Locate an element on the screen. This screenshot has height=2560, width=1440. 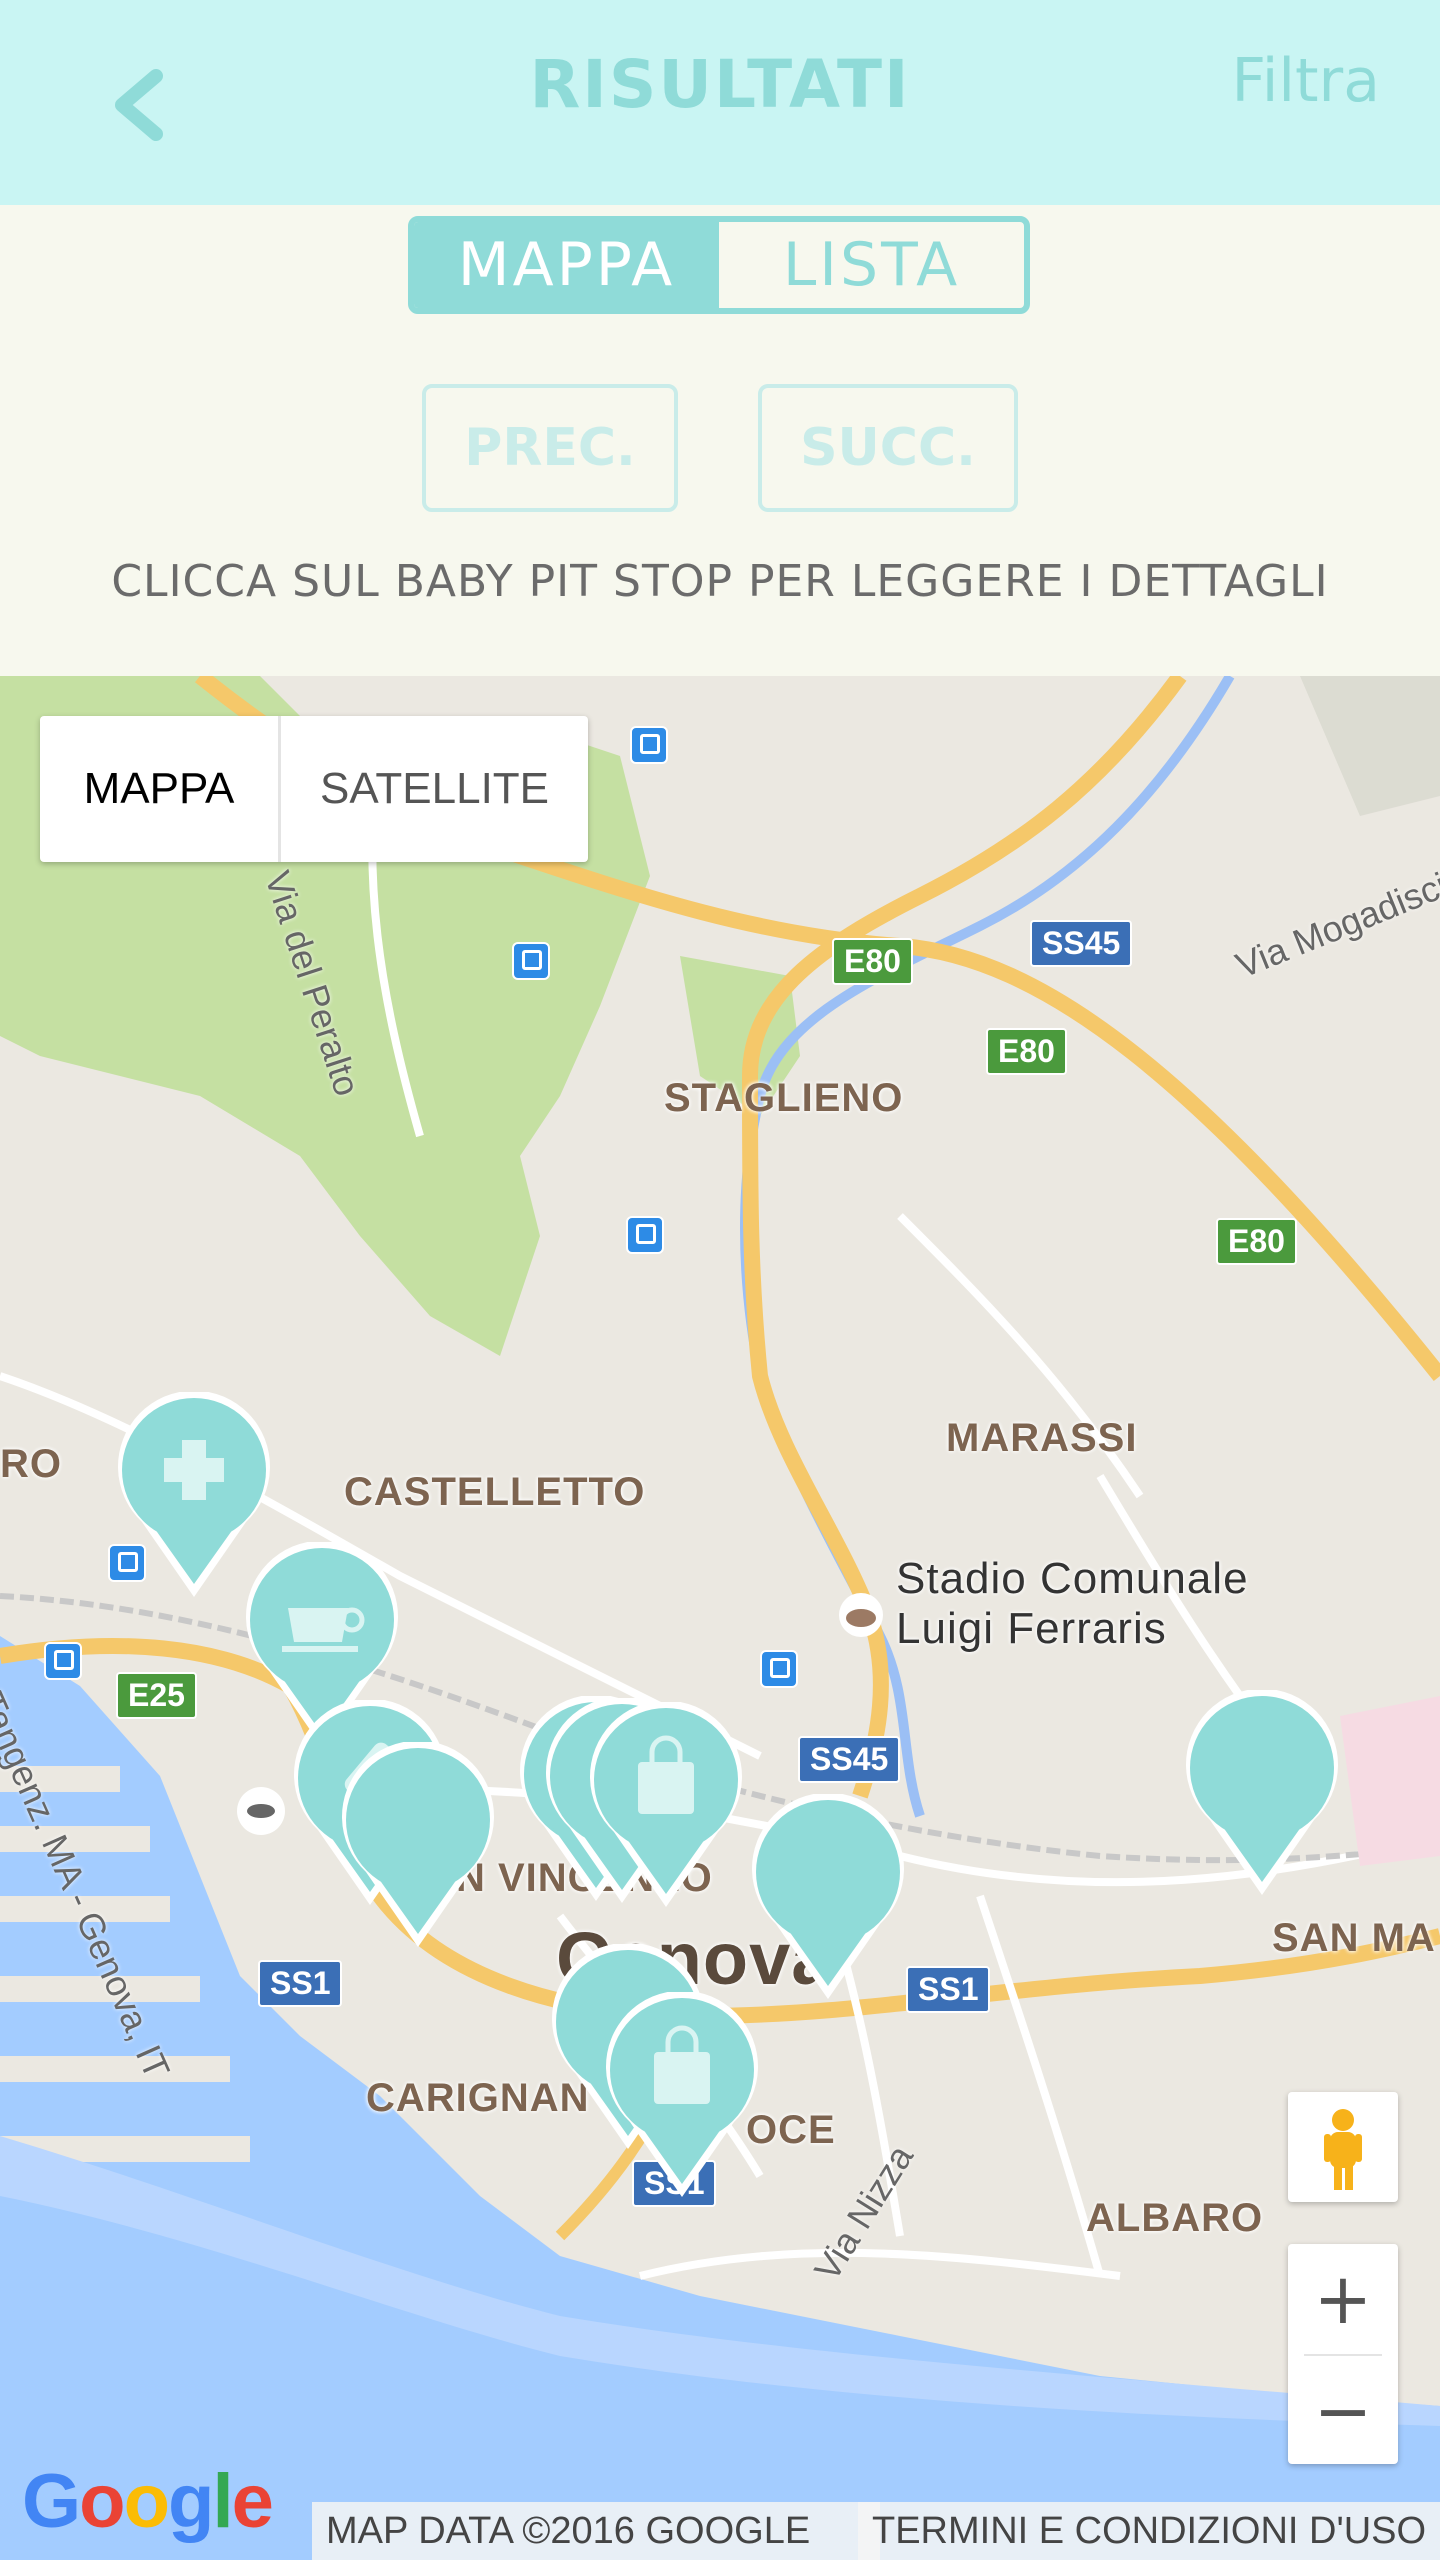
aquarium-icon is located at coordinates (261, 1811).